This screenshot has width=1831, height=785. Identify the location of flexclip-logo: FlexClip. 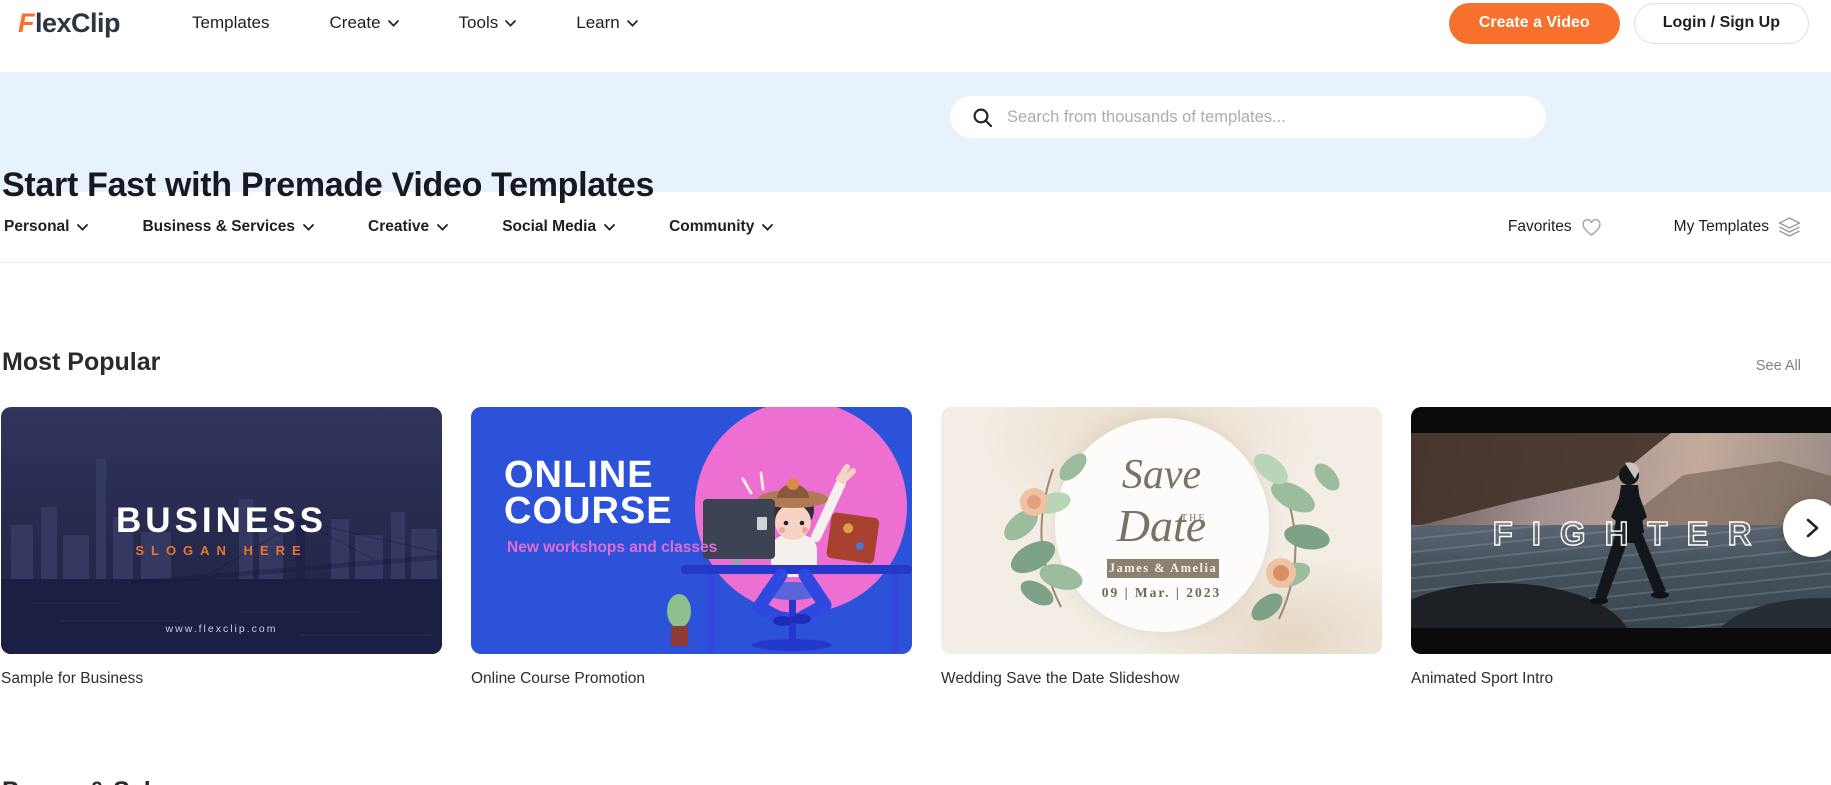
(69, 23).